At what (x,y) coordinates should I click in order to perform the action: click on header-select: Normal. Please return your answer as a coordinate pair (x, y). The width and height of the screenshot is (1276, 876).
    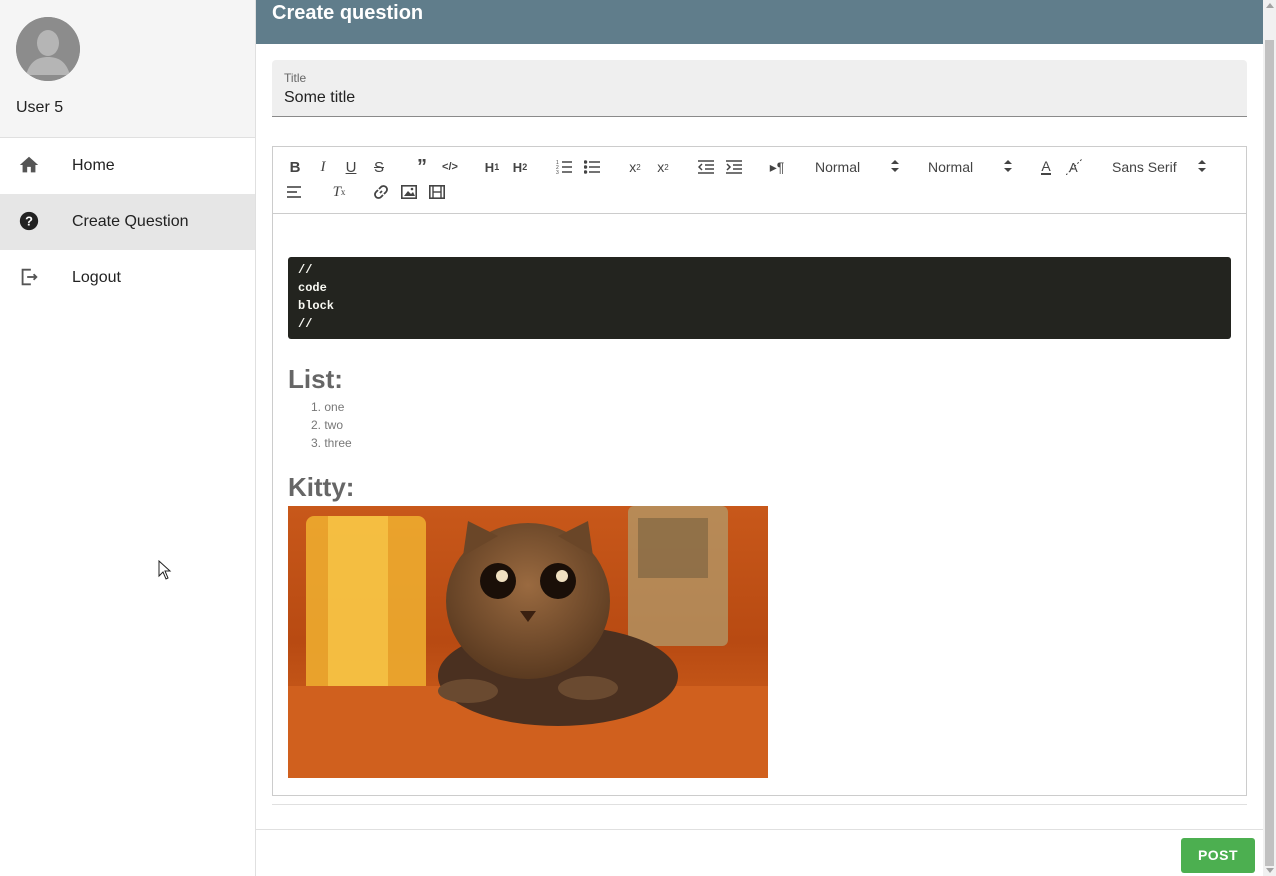
    Looking at the image, I should click on (857, 167).